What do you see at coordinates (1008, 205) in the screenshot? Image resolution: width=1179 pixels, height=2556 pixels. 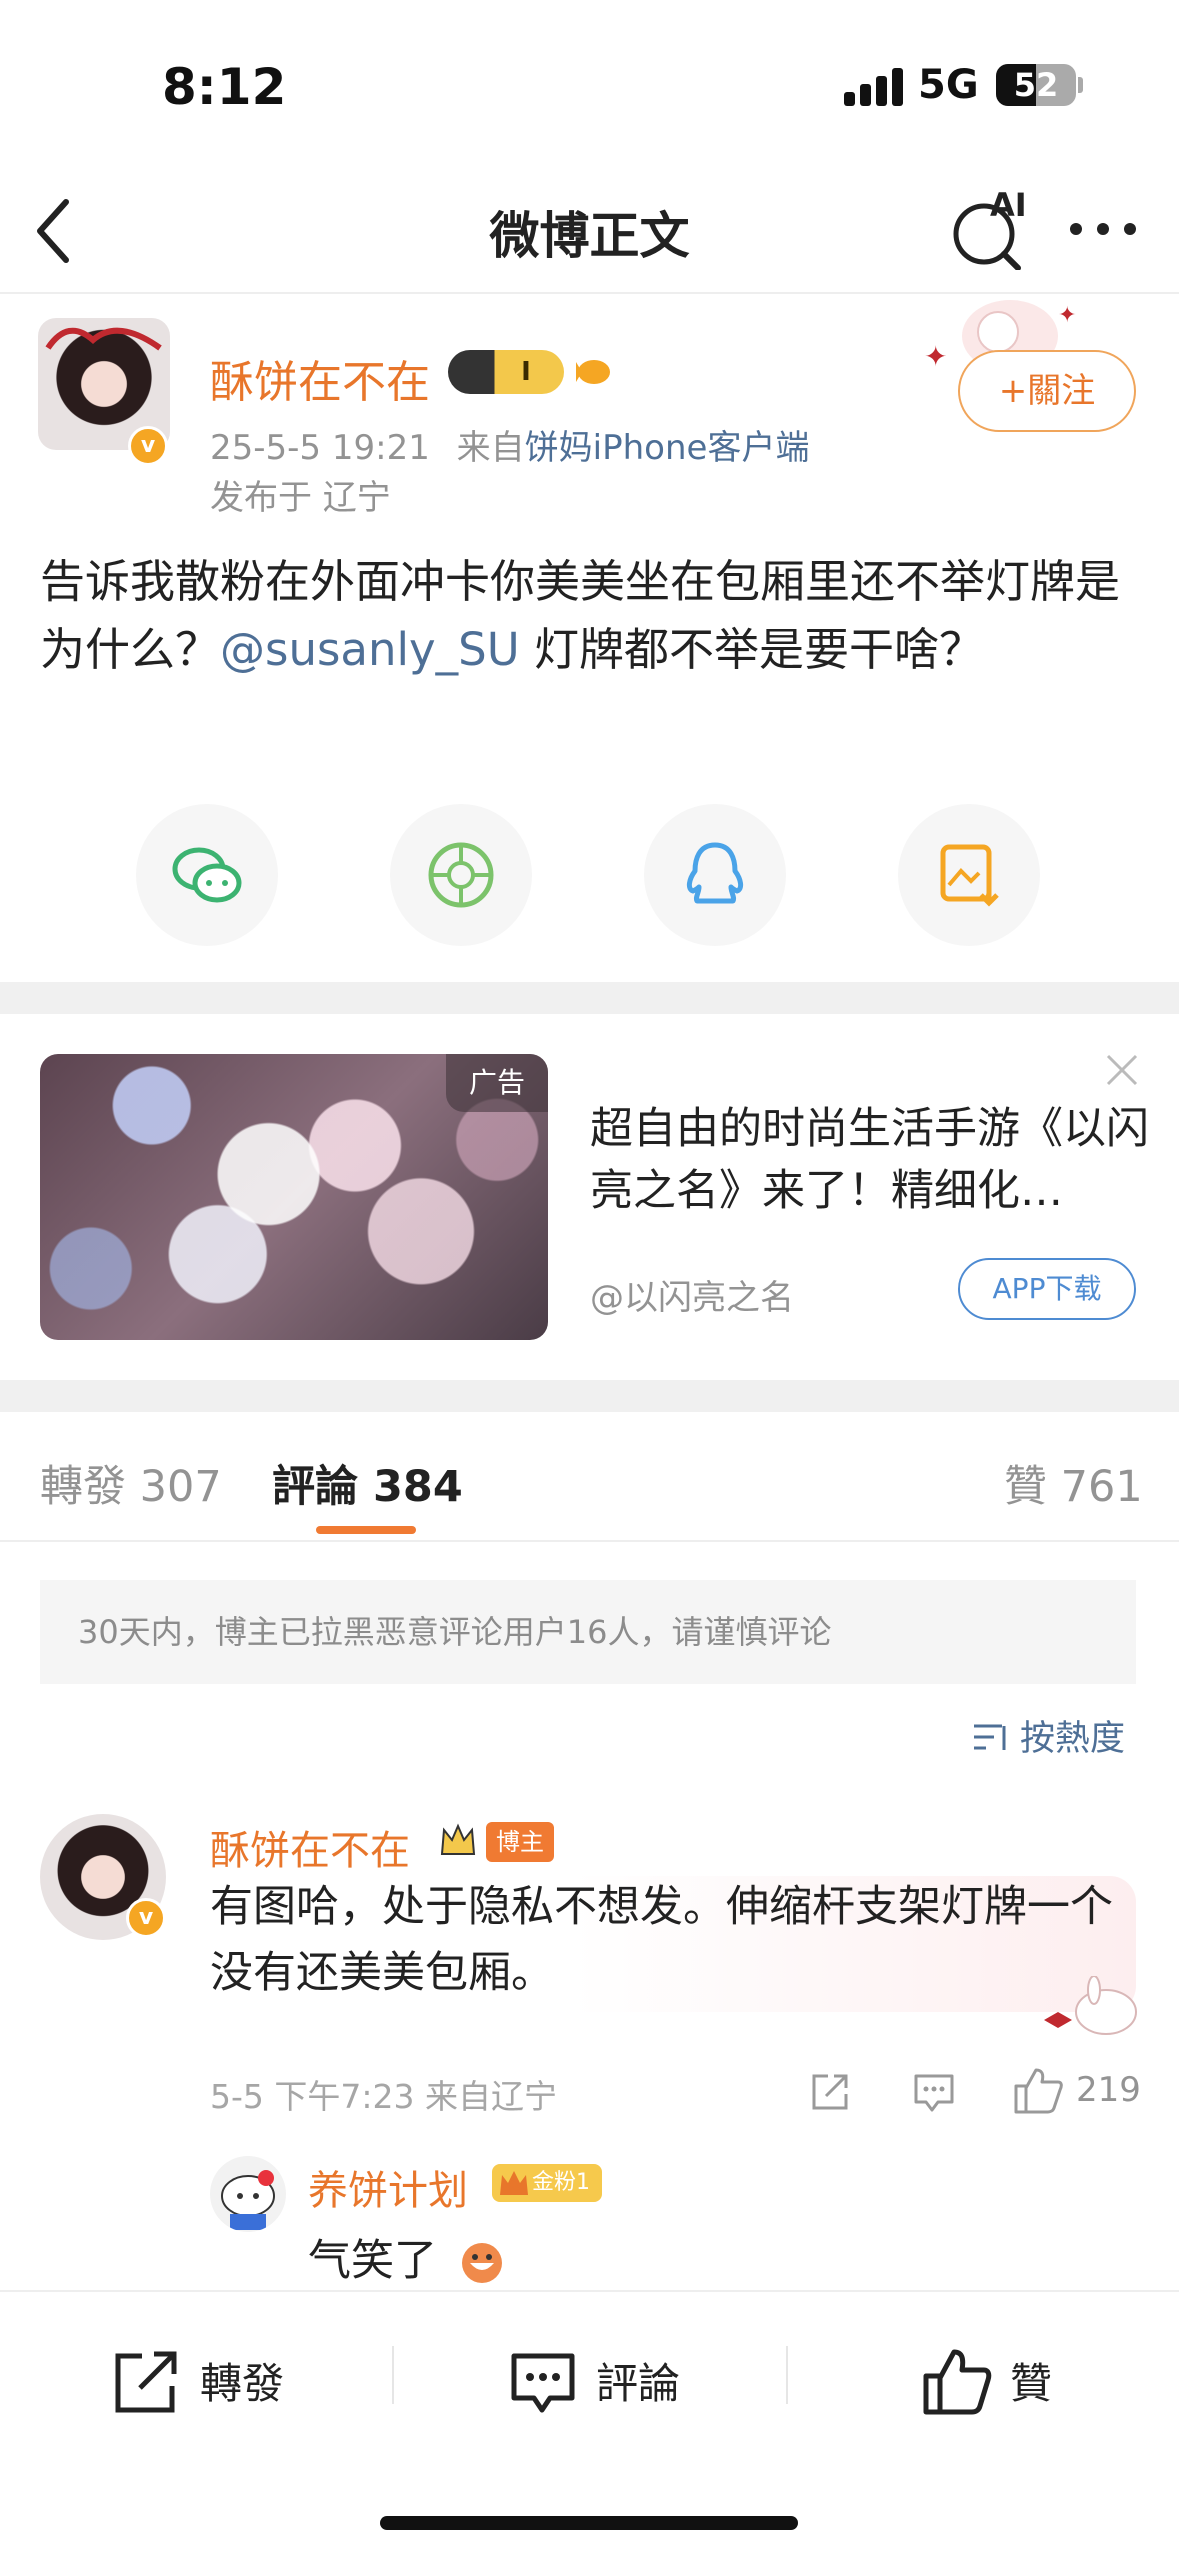 I see `ai-label: AI` at bounding box center [1008, 205].